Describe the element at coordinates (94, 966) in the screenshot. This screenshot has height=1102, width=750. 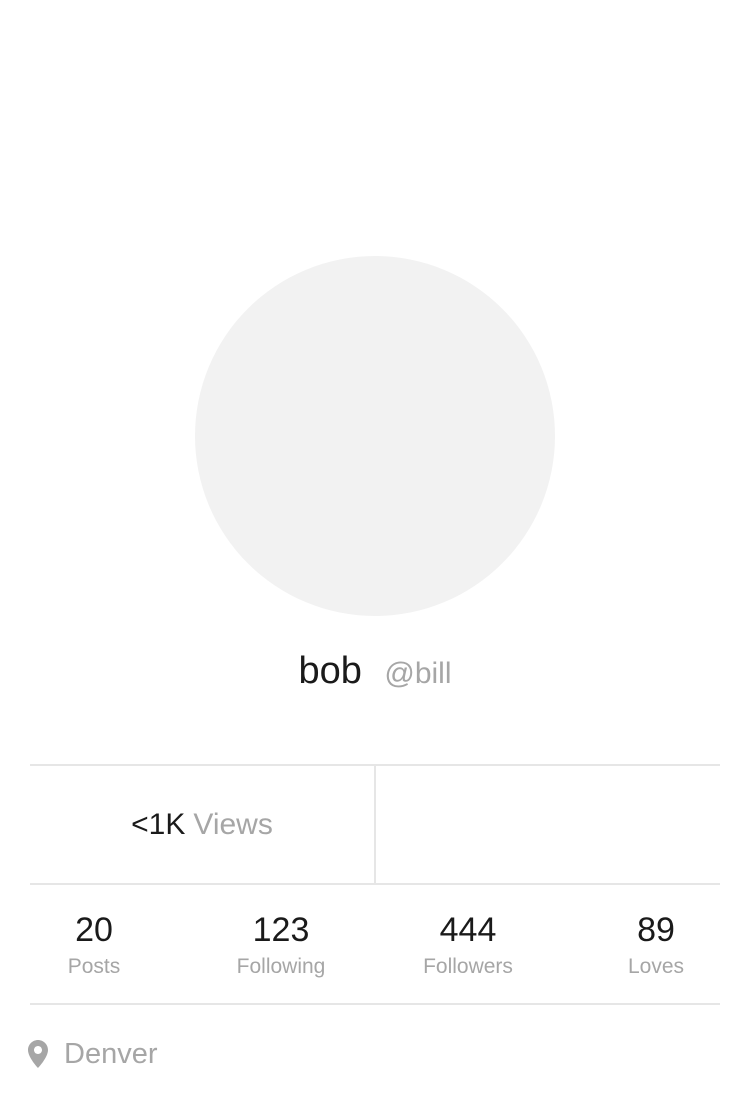
I see `stat-label: Posts` at that location.